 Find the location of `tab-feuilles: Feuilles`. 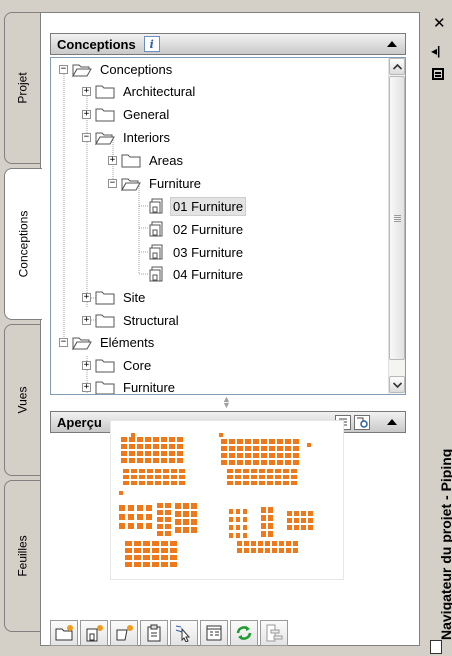

tab-feuilles: Feuilles is located at coordinates (22, 556).